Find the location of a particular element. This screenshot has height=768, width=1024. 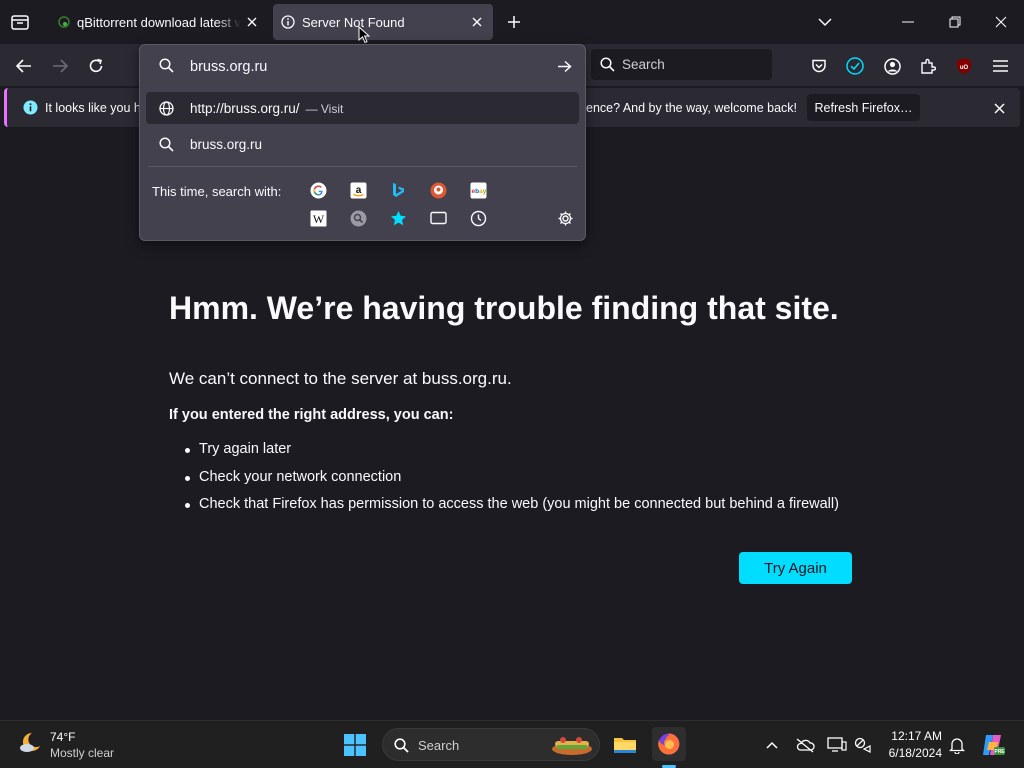

list-item: Try again later is located at coordinates (512, 455).